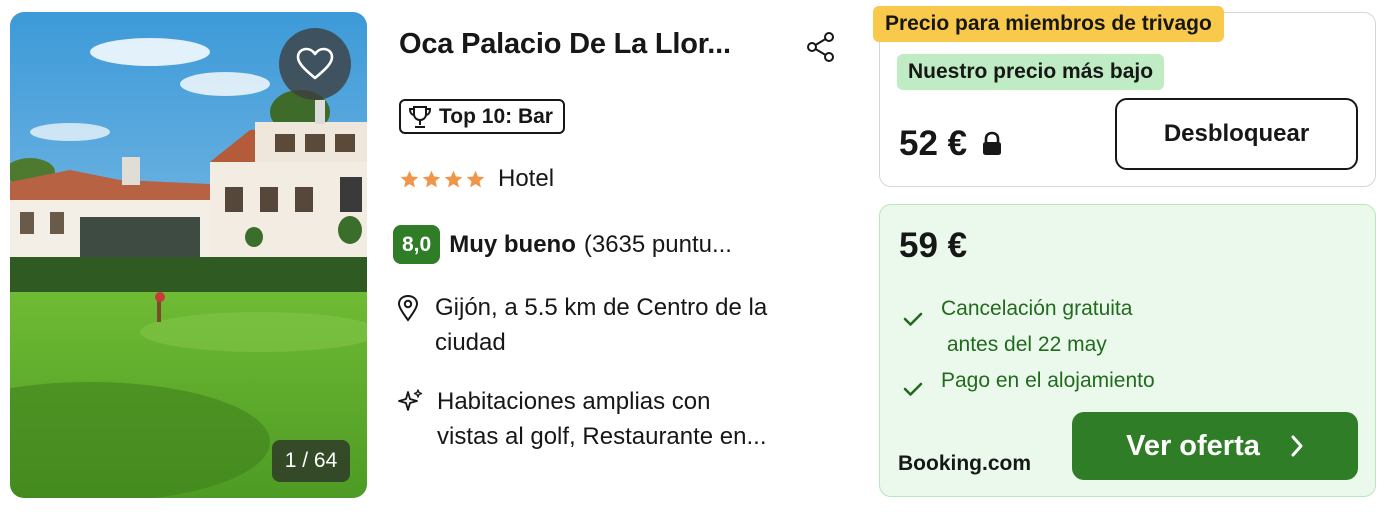 The image size is (1392, 512). What do you see at coordinates (1297, 446) in the screenshot?
I see `chevron-right-icon` at bounding box center [1297, 446].